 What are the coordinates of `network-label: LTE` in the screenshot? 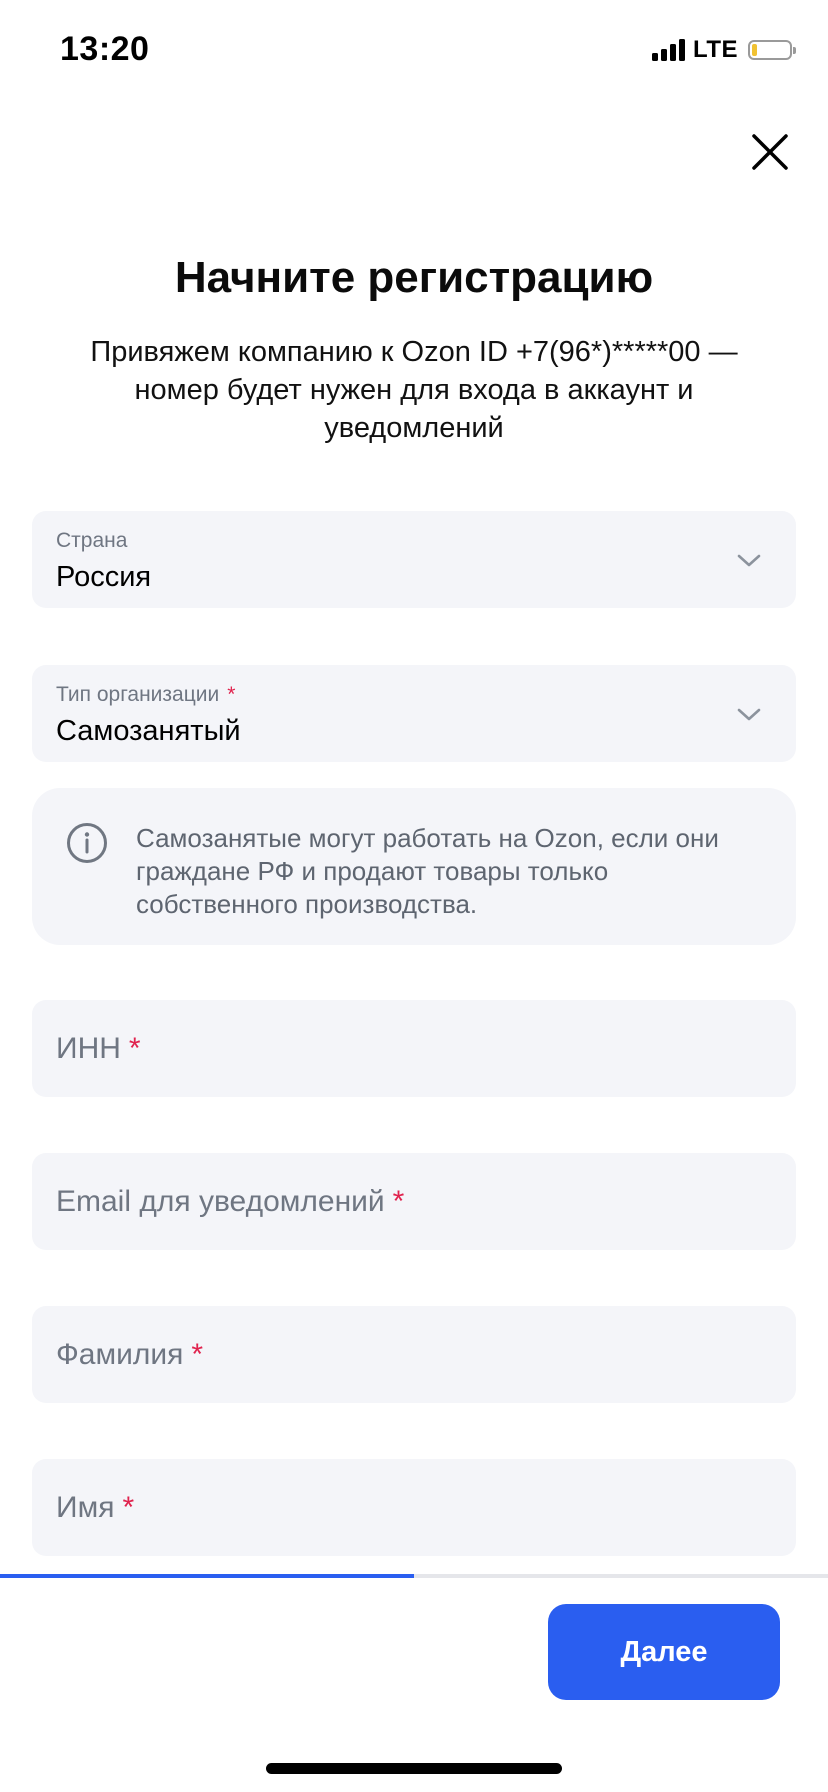 It's located at (715, 49).